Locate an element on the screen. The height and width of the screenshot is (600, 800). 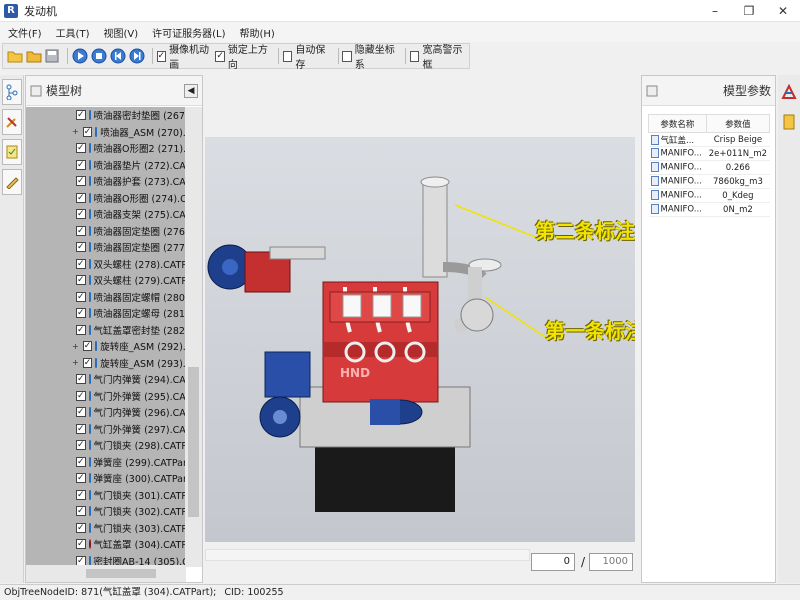
menu-help: 帮助(H) is located at coordinates (257, 32).